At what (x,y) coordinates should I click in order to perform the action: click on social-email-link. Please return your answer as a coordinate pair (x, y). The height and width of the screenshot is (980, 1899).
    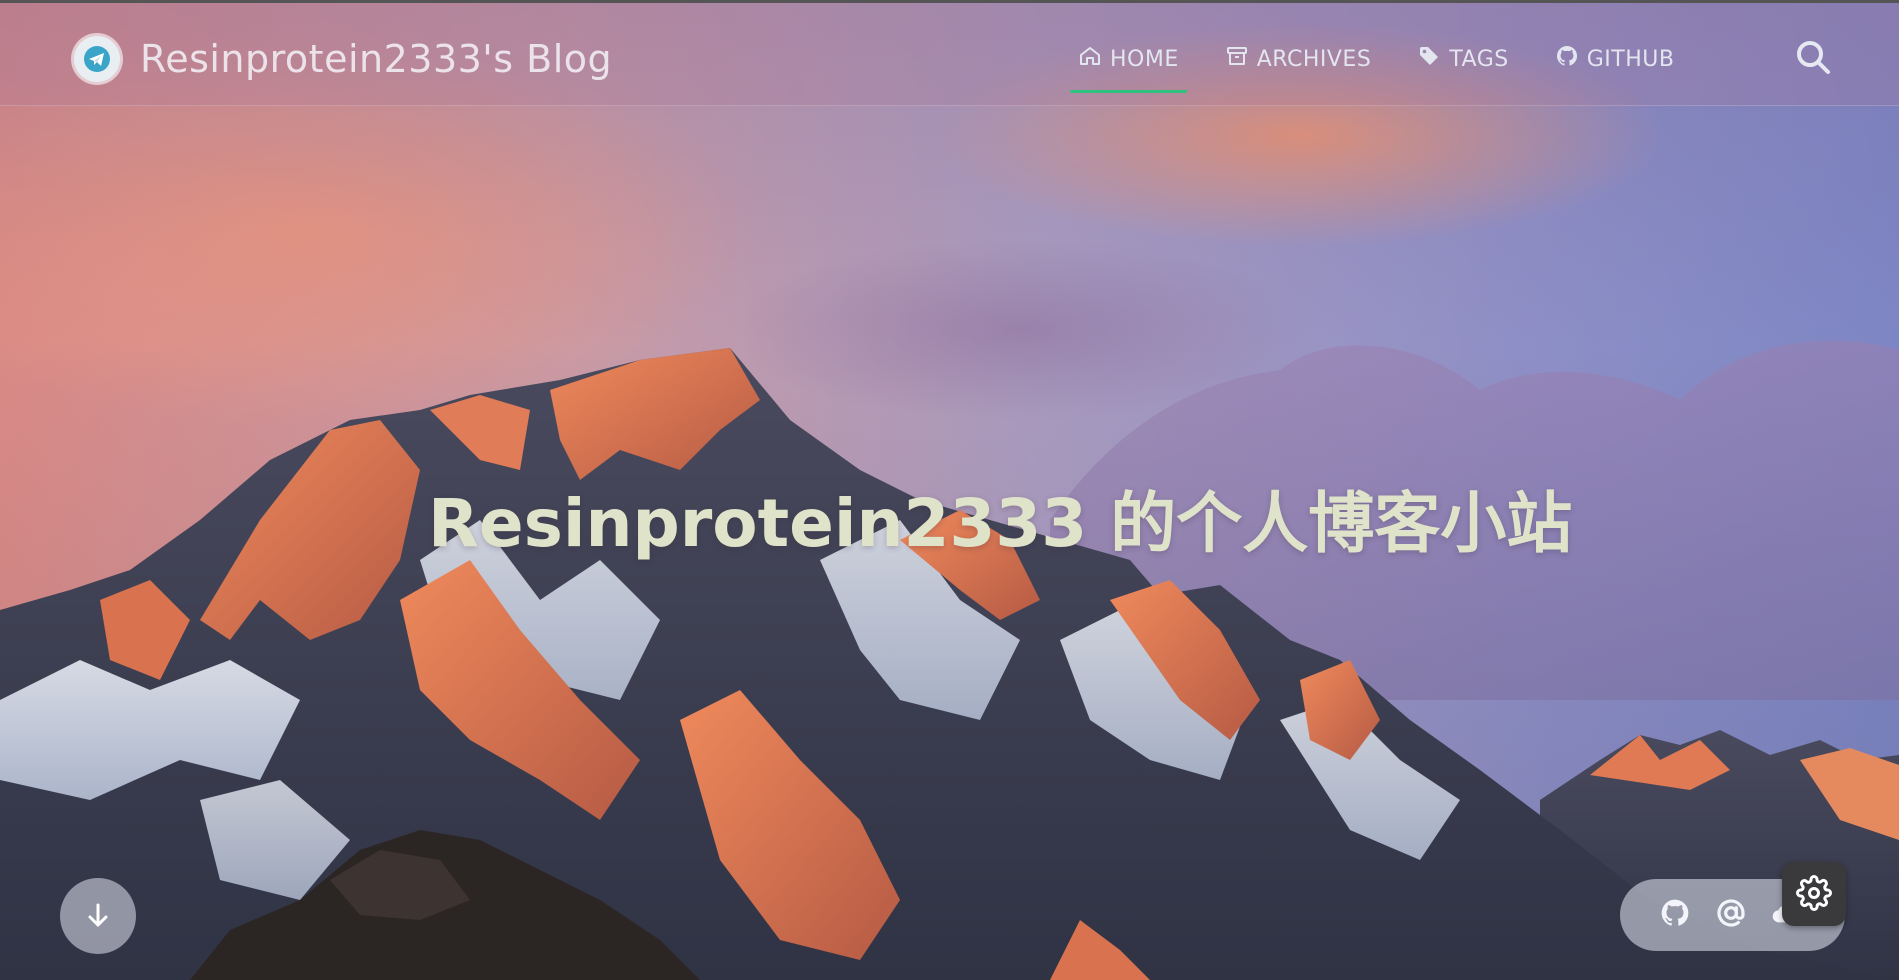
    Looking at the image, I should click on (1731, 915).